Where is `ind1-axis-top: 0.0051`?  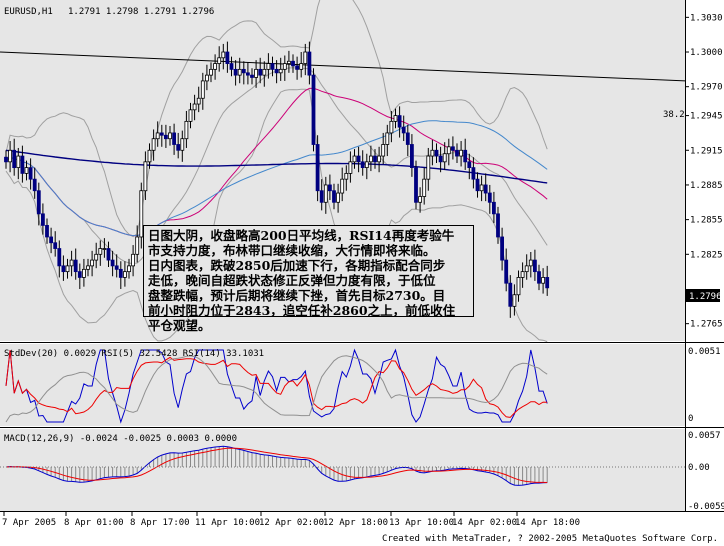 ind1-axis-top: 0.0051 is located at coordinates (704, 352).